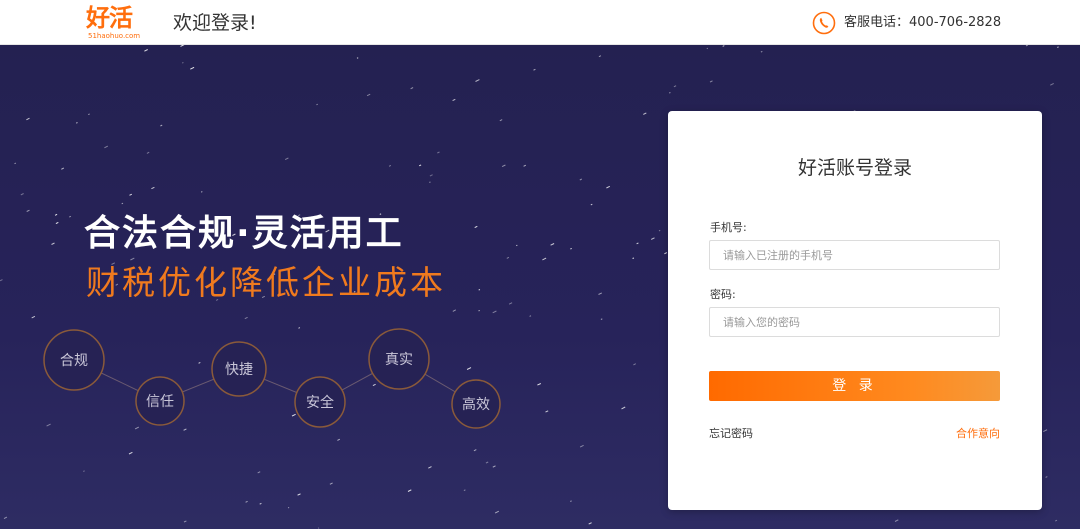  What do you see at coordinates (854, 322) in the screenshot?
I see `password-input` at bounding box center [854, 322].